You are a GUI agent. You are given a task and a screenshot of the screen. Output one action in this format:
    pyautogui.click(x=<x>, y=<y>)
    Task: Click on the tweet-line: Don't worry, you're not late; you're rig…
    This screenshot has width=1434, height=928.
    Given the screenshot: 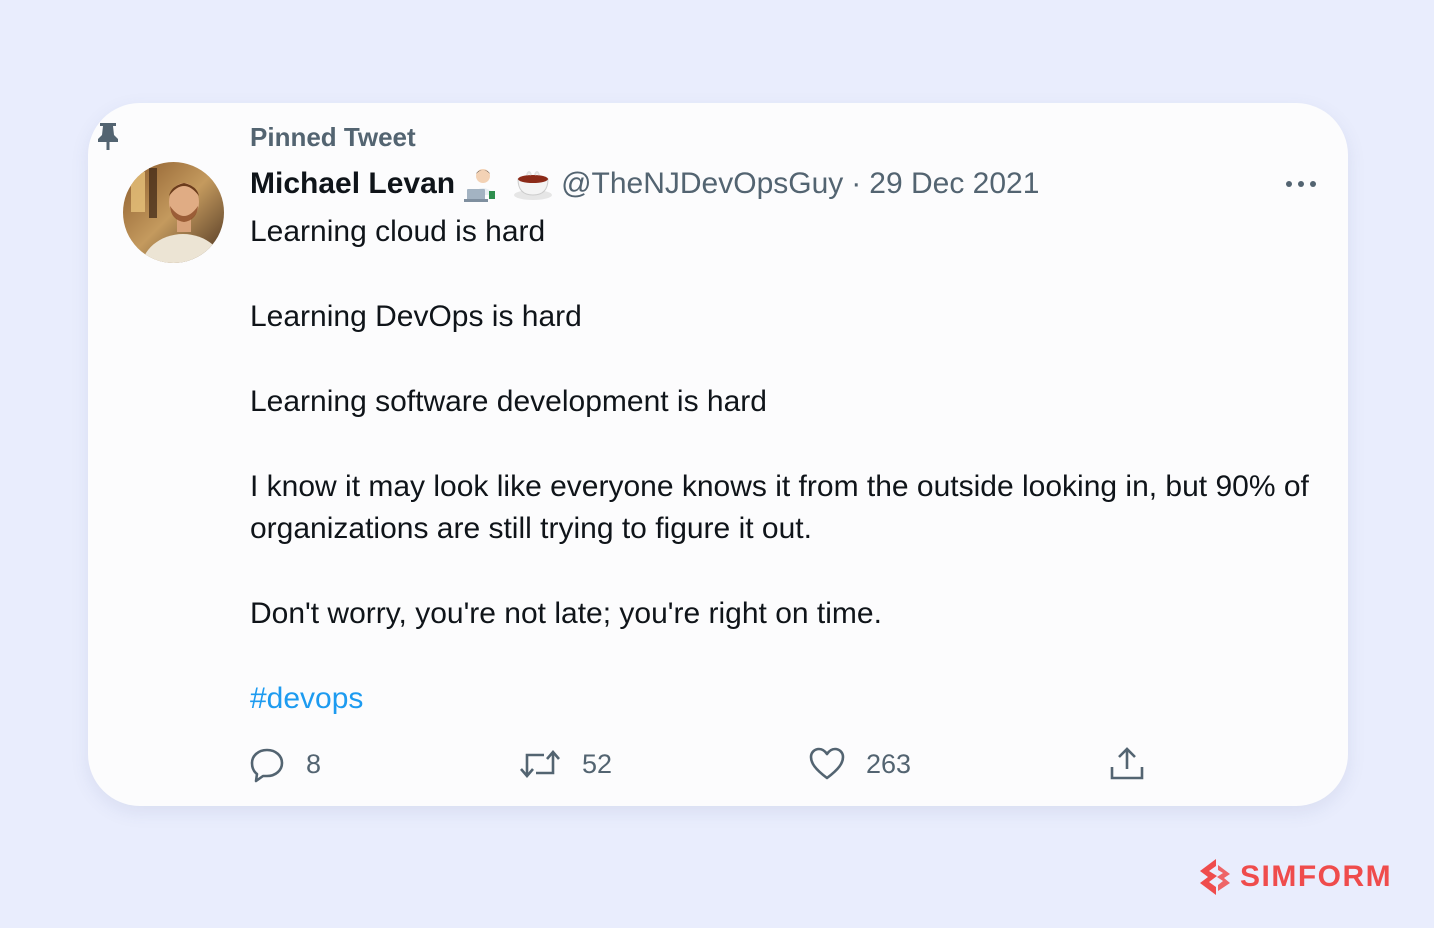 What is the action you would take?
    pyautogui.click(x=566, y=613)
    